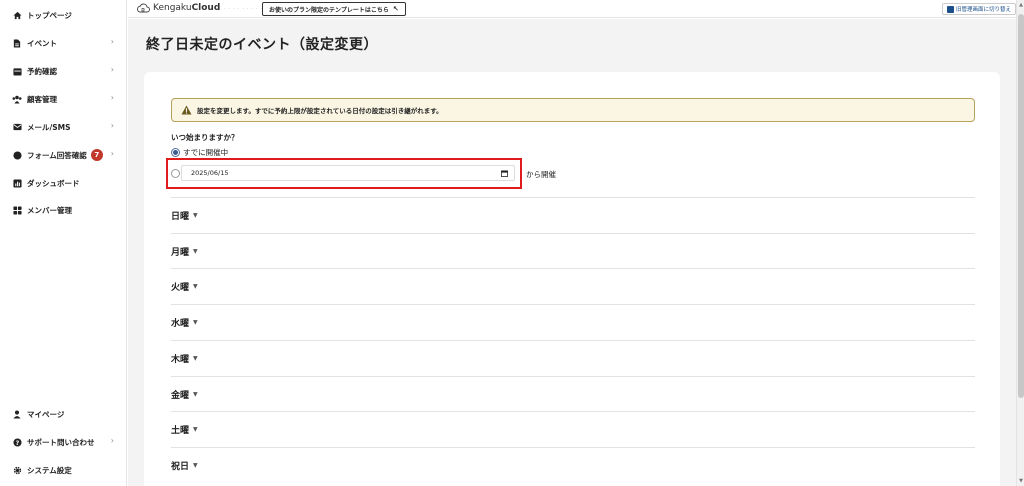 The width and height of the screenshot is (1024, 486). I want to click on sidebar-item-label: システム設定, so click(49, 470).